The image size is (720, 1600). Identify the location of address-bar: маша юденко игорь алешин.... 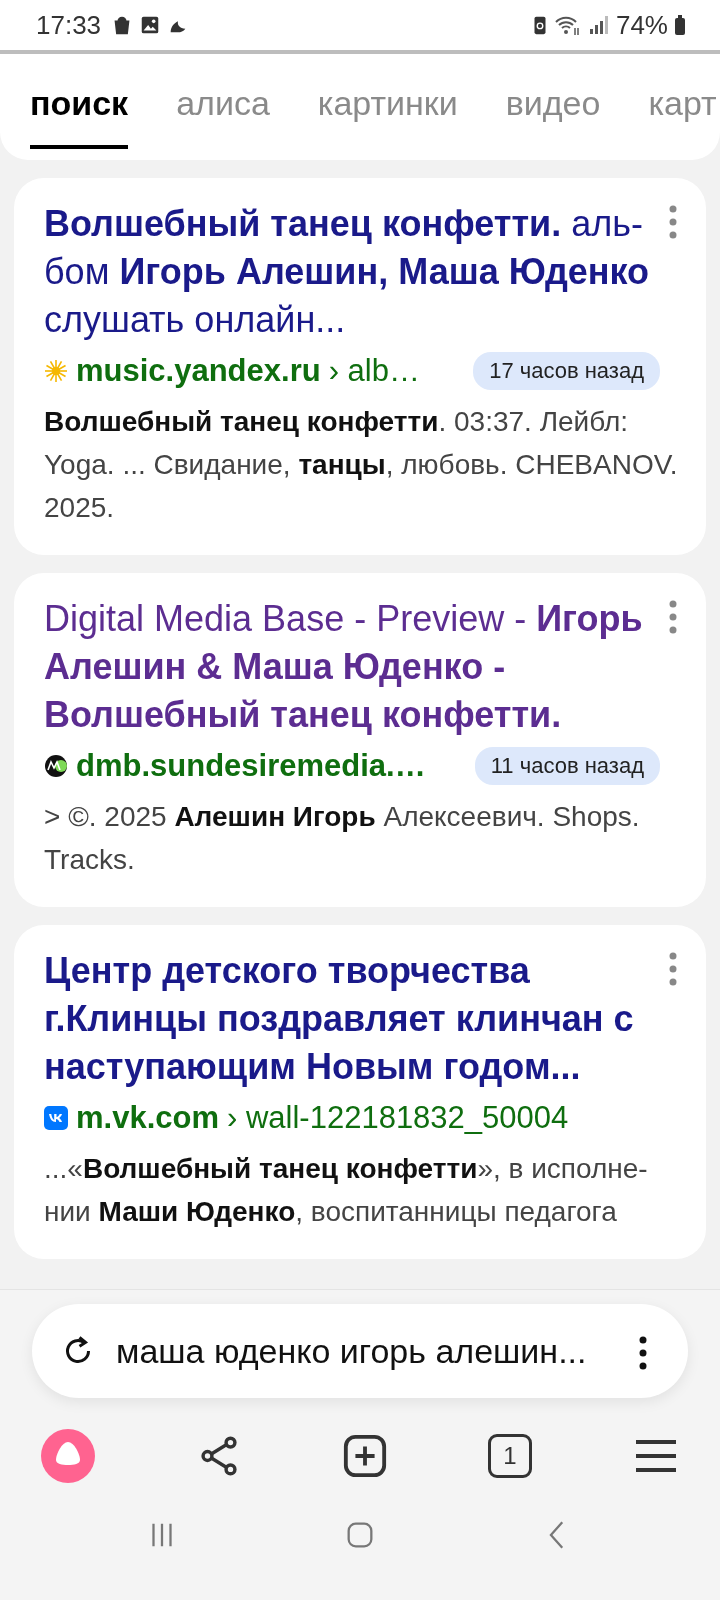
(360, 1351).